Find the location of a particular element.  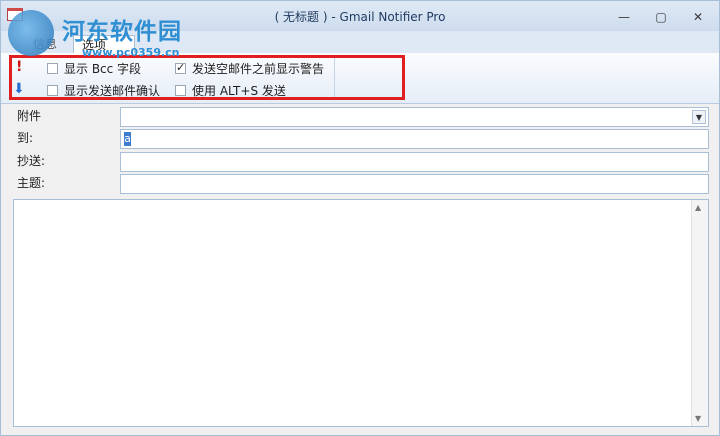

close-button: ✕ is located at coordinates (698, 17).